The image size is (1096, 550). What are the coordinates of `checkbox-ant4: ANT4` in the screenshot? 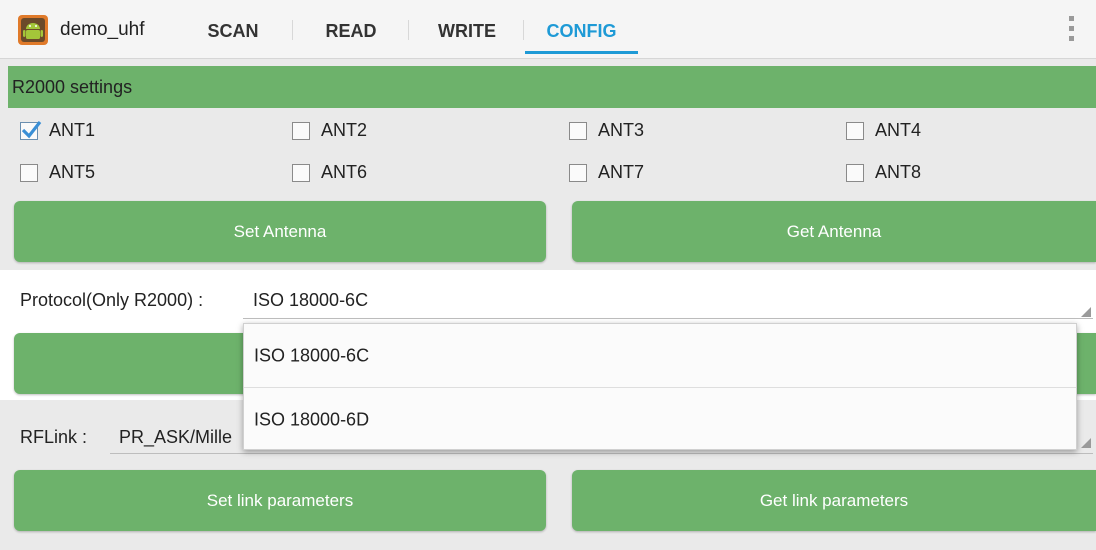 It's located at (906, 134).